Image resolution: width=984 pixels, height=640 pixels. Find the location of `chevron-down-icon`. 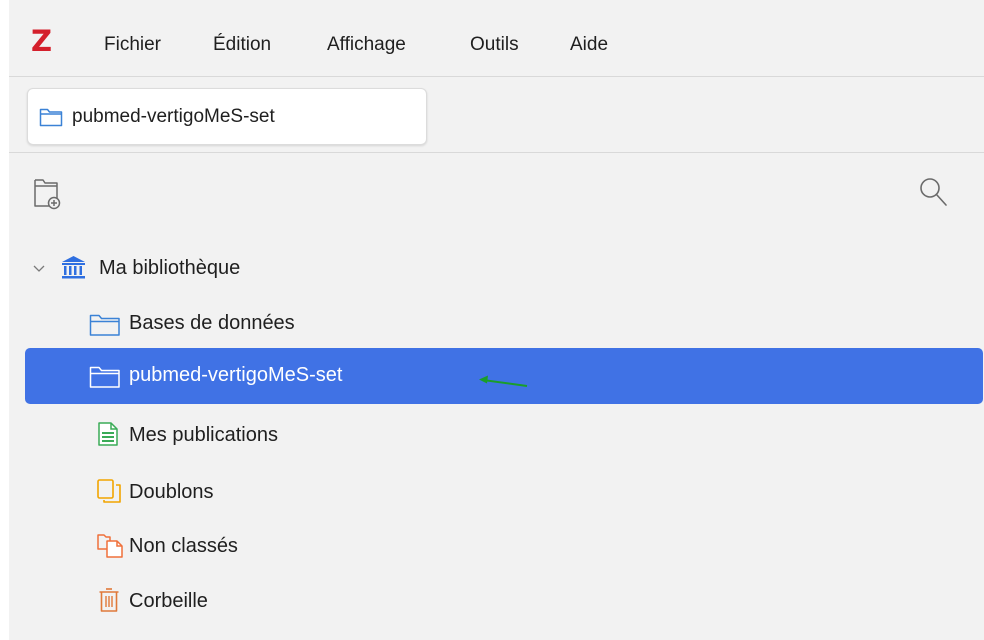

chevron-down-icon is located at coordinates (39, 269).